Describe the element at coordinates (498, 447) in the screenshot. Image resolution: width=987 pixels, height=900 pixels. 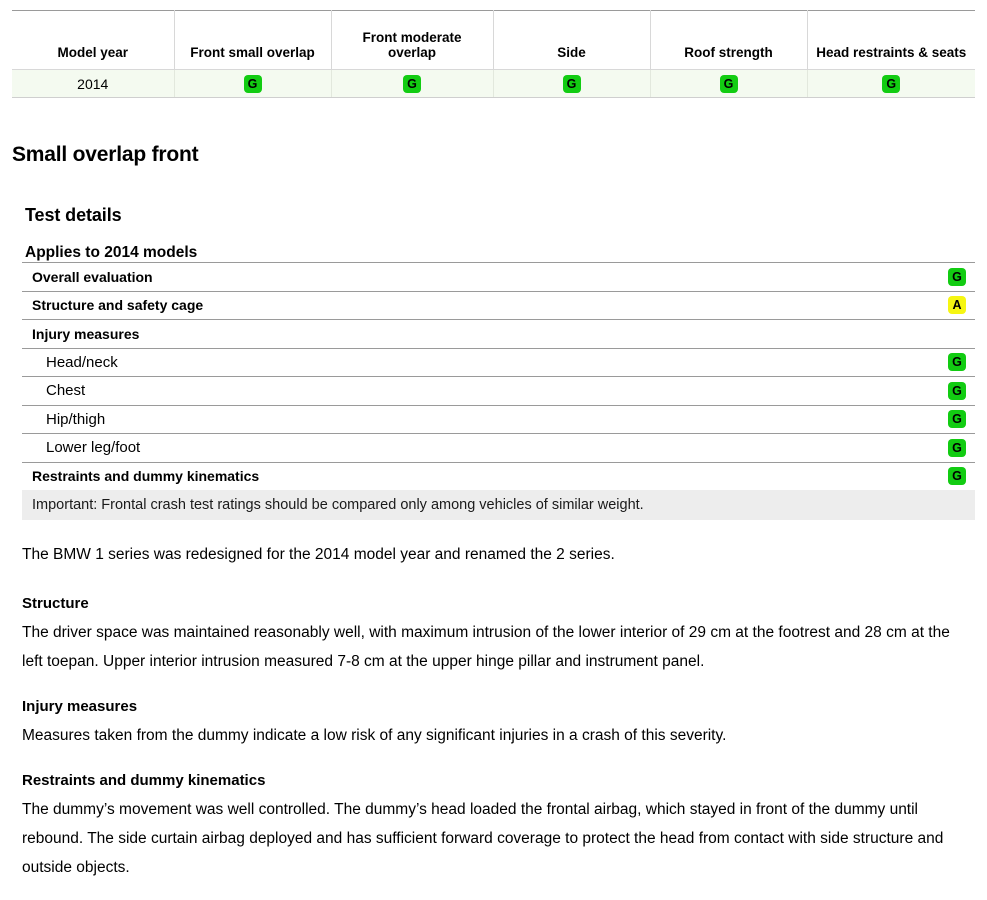
I see `detail-row-lower-leg-foot: Lower leg/foot G` at that location.